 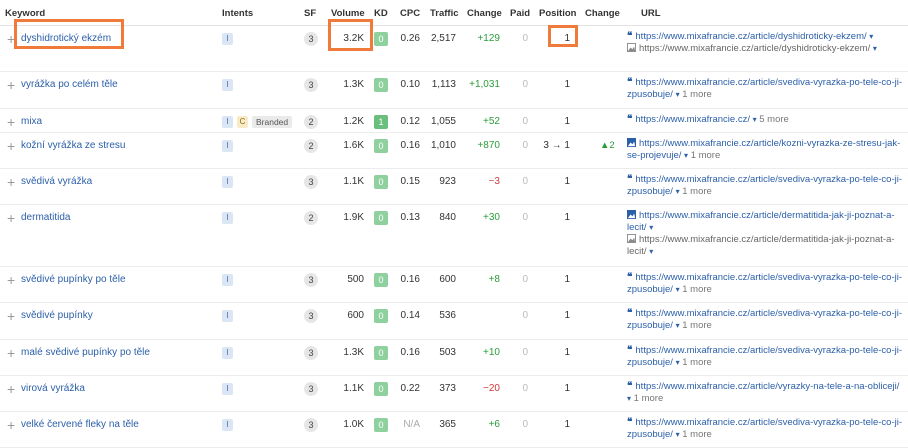 What do you see at coordinates (520, 13) in the screenshot?
I see `header-paid: Paid` at bounding box center [520, 13].